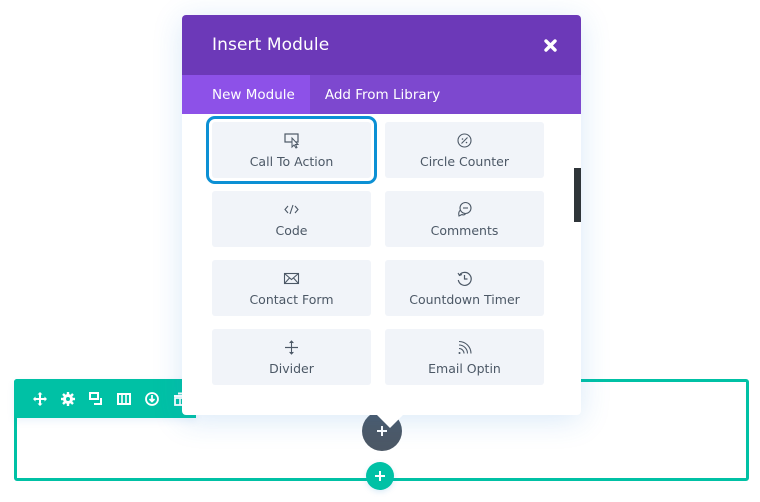 The height and width of the screenshot is (502, 760). I want to click on call-to-action-icon, so click(291, 141).